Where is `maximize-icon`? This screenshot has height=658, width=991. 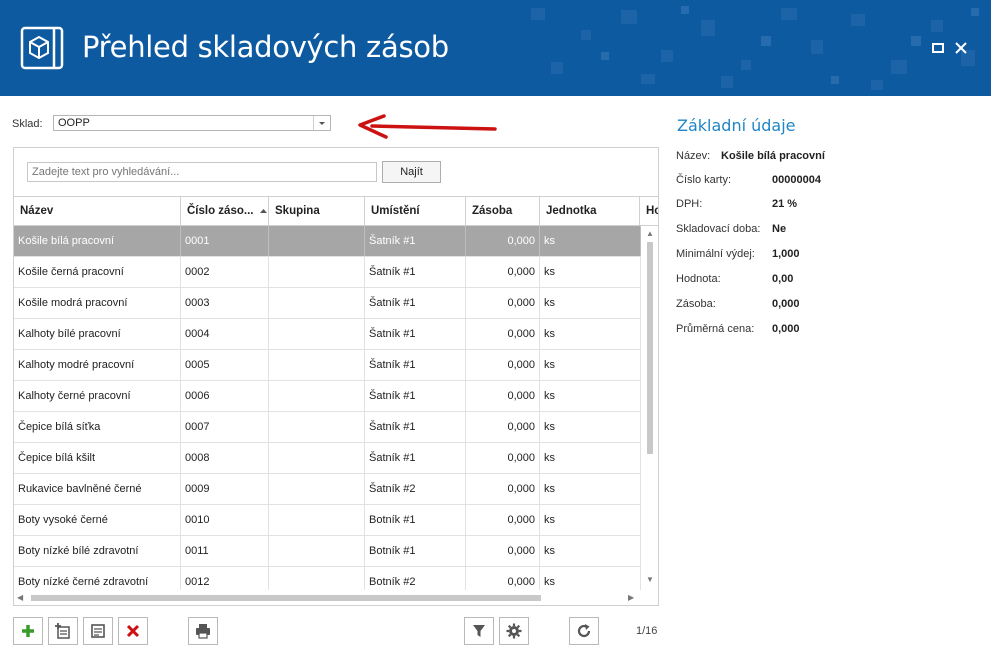
maximize-icon is located at coordinates (938, 48).